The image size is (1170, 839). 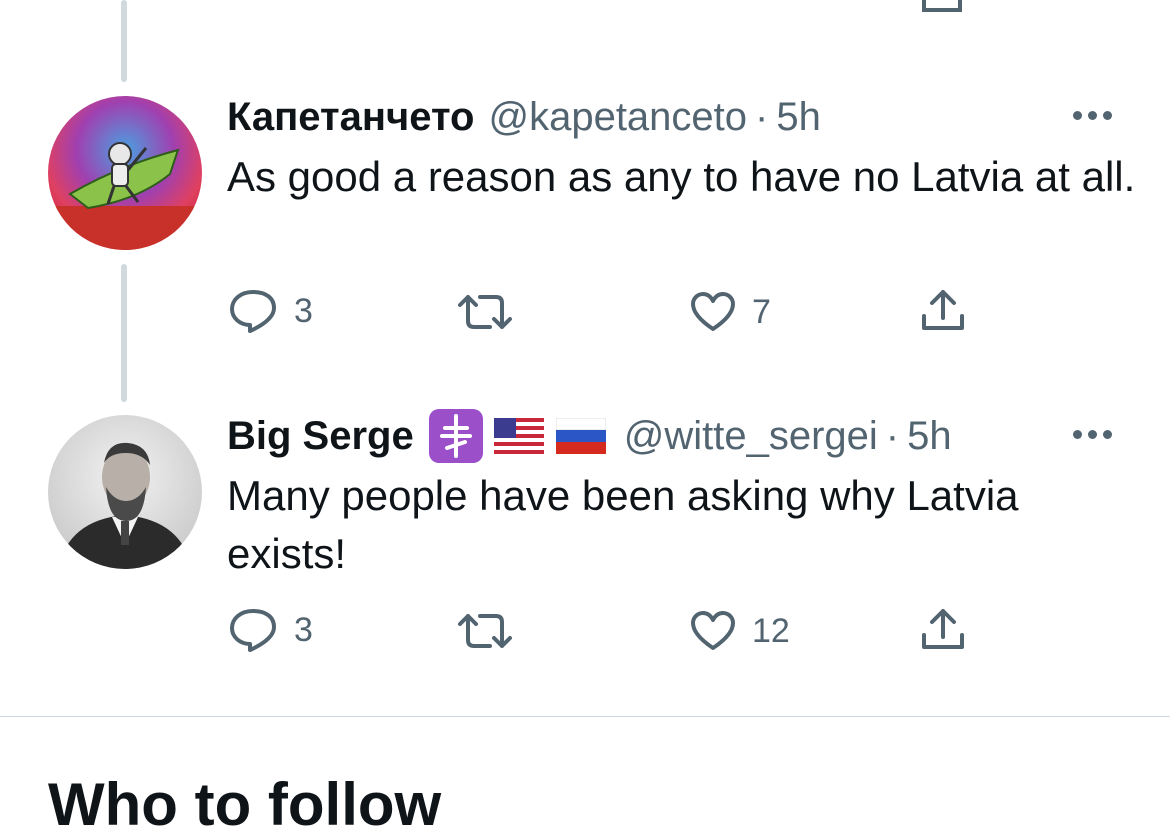 What do you see at coordinates (617, 117) in the screenshot?
I see `user-handle: @kapetanceto` at bounding box center [617, 117].